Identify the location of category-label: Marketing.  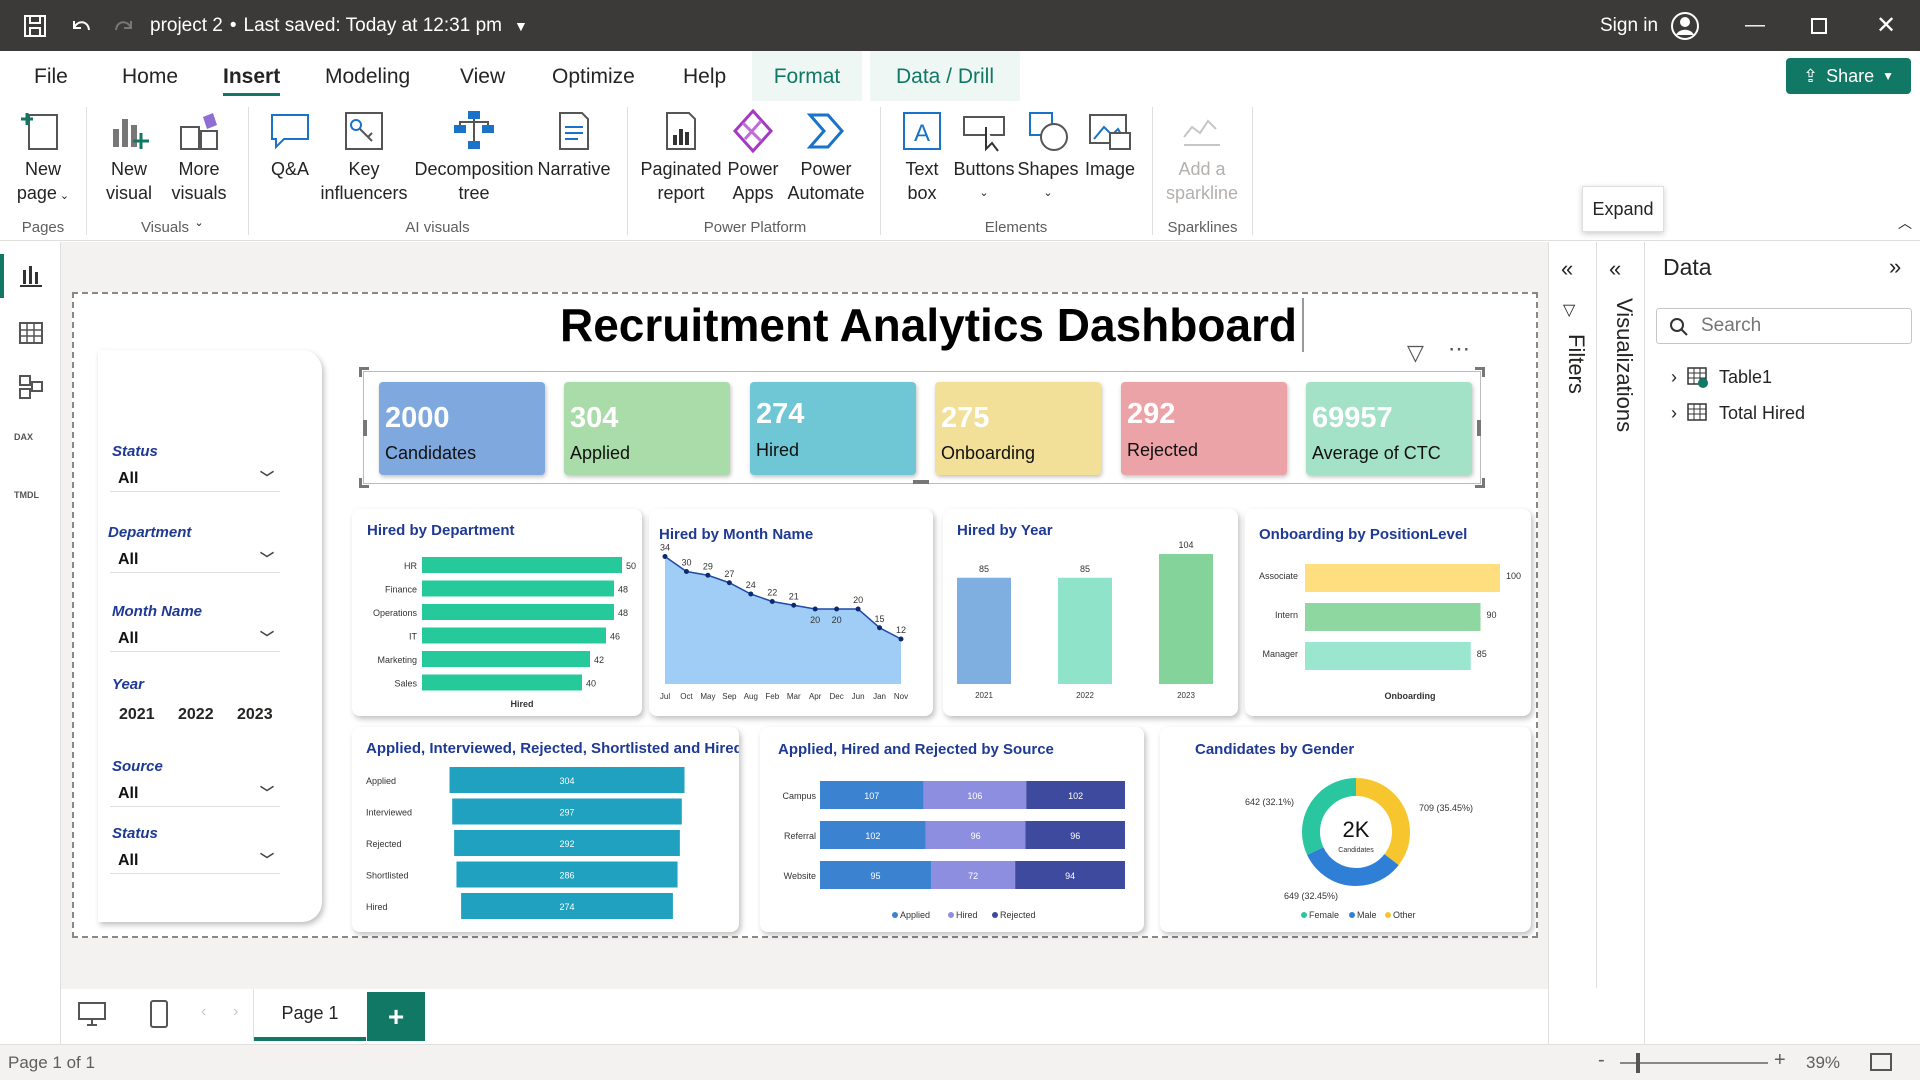
(397, 660).